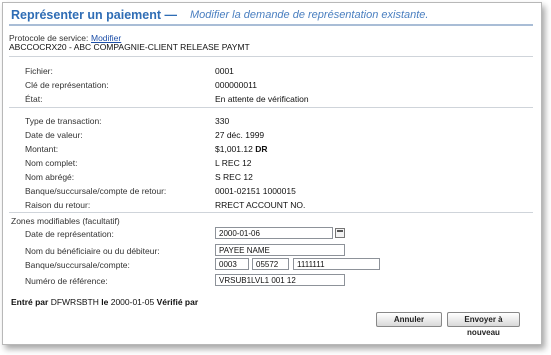 This screenshot has height=355, width=551. I want to click on short-name-value: S REC 12, so click(234, 177).